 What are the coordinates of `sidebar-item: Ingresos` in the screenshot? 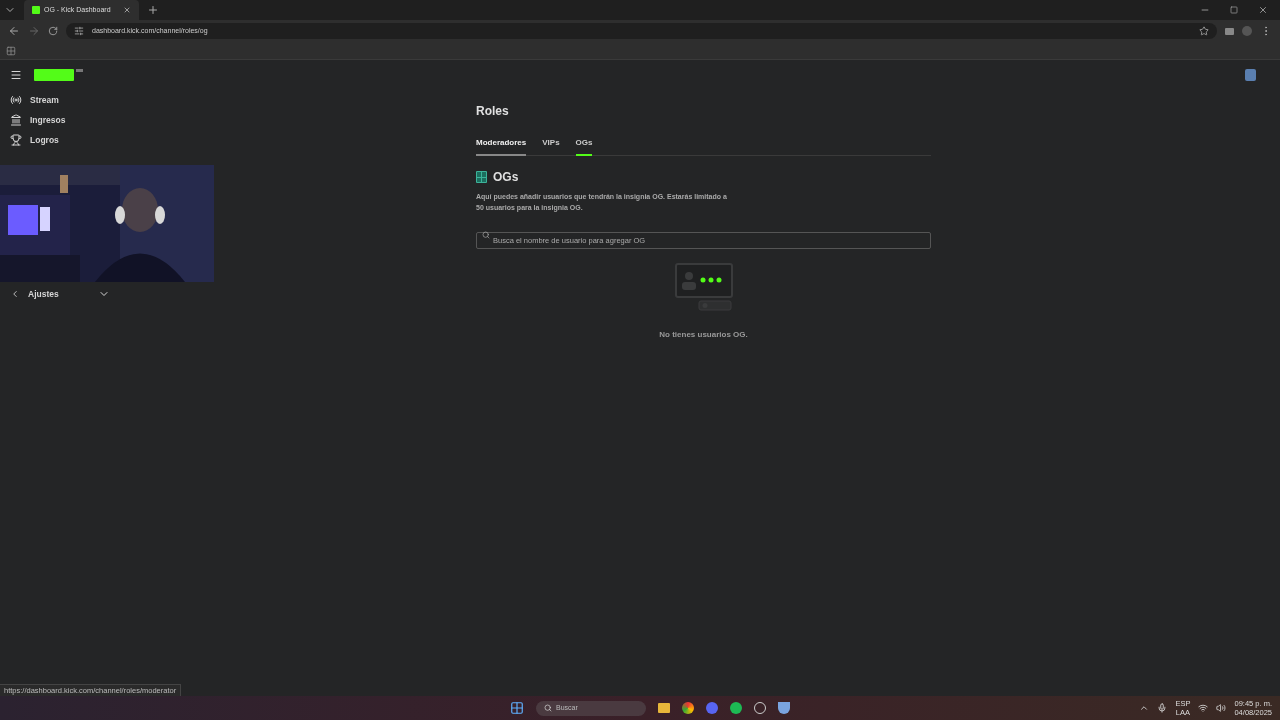 It's located at (100, 120).